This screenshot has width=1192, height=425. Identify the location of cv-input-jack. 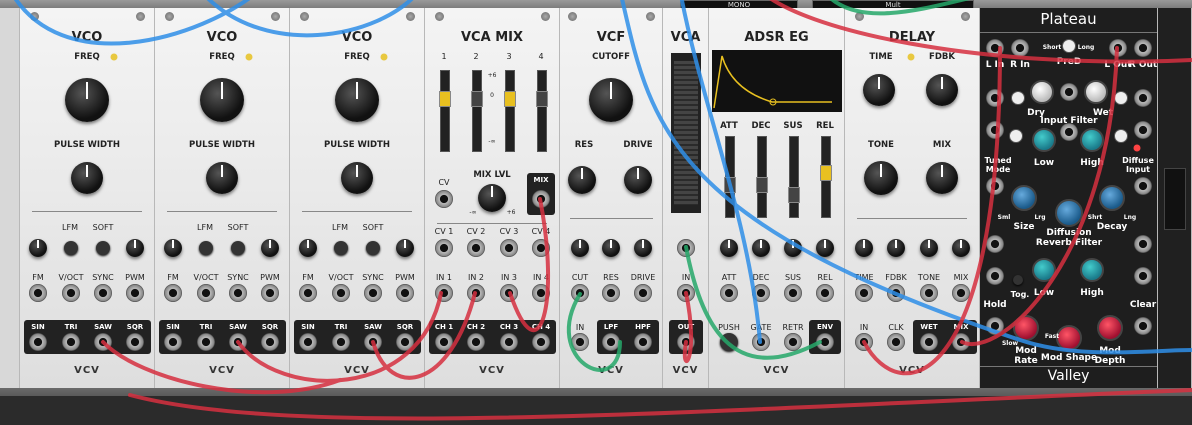
(686, 248).